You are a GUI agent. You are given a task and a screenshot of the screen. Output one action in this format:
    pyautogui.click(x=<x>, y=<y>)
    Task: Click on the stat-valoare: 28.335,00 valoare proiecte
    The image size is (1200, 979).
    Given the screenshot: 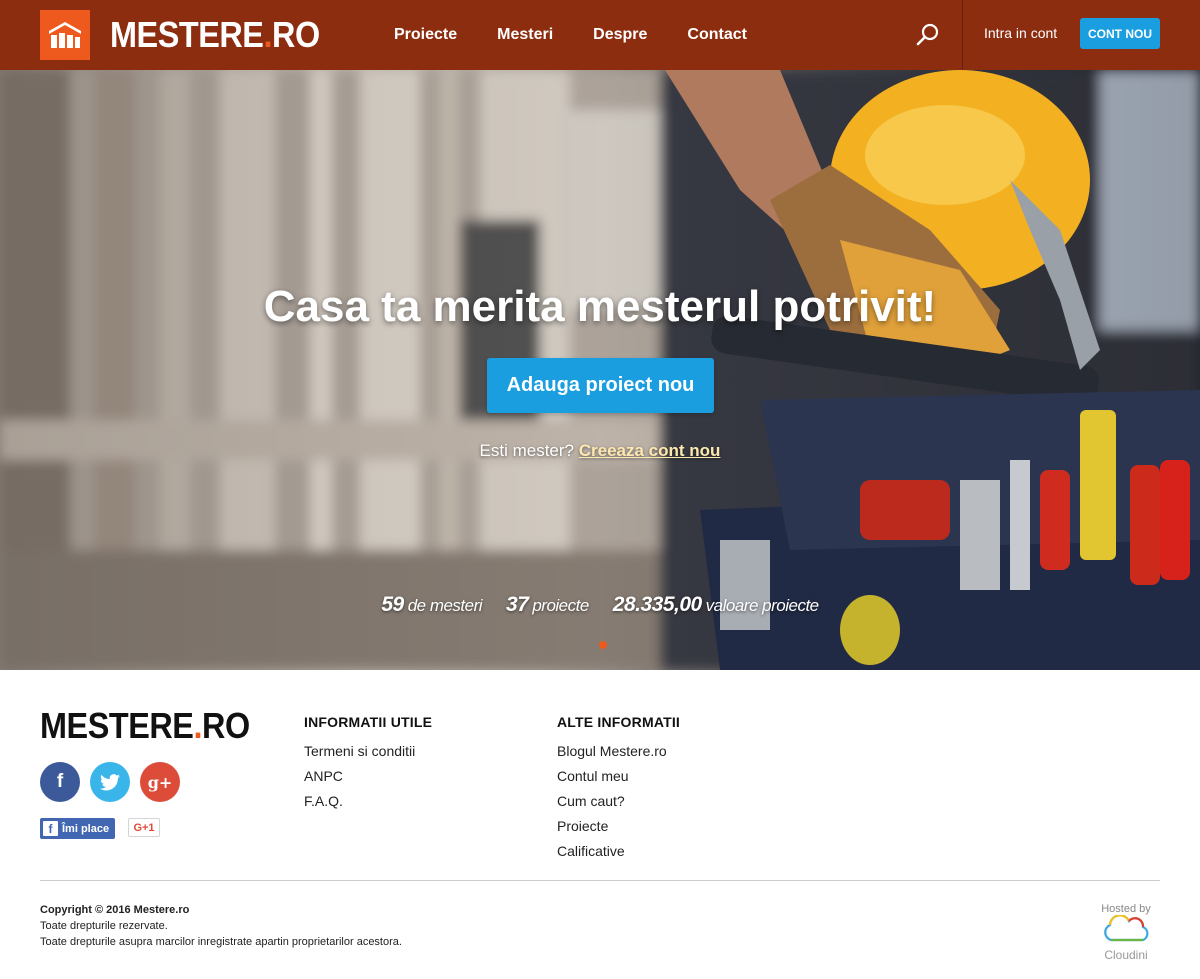 What is the action you would take?
    pyautogui.click(x=715, y=604)
    